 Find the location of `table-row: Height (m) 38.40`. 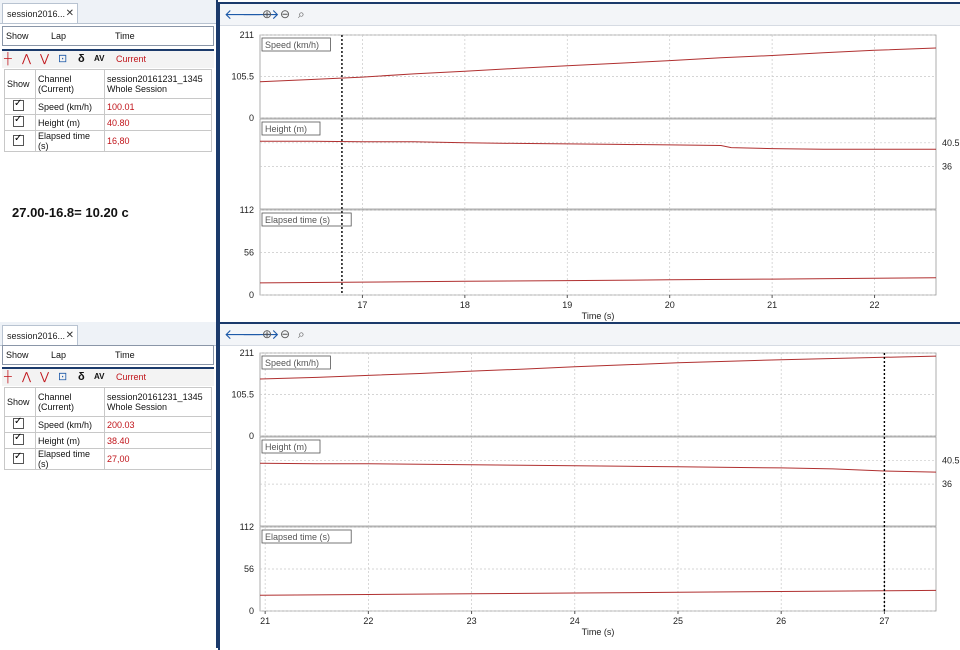

table-row: Height (m) 38.40 is located at coordinates (108, 440).